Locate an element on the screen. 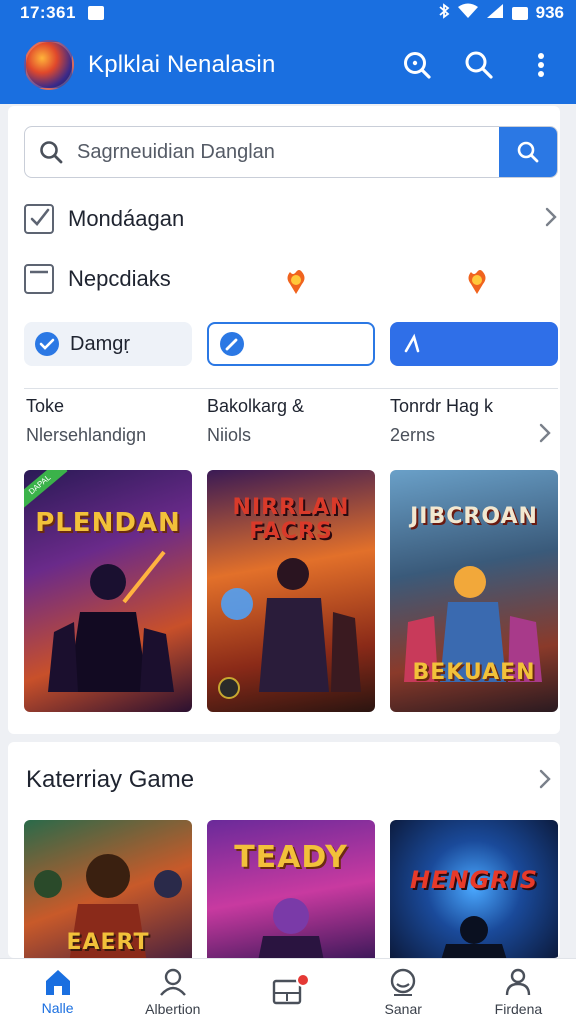 Image resolution: width=576 pixels, height=1024 pixels. more-options-button is located at coordinates (541, 65).